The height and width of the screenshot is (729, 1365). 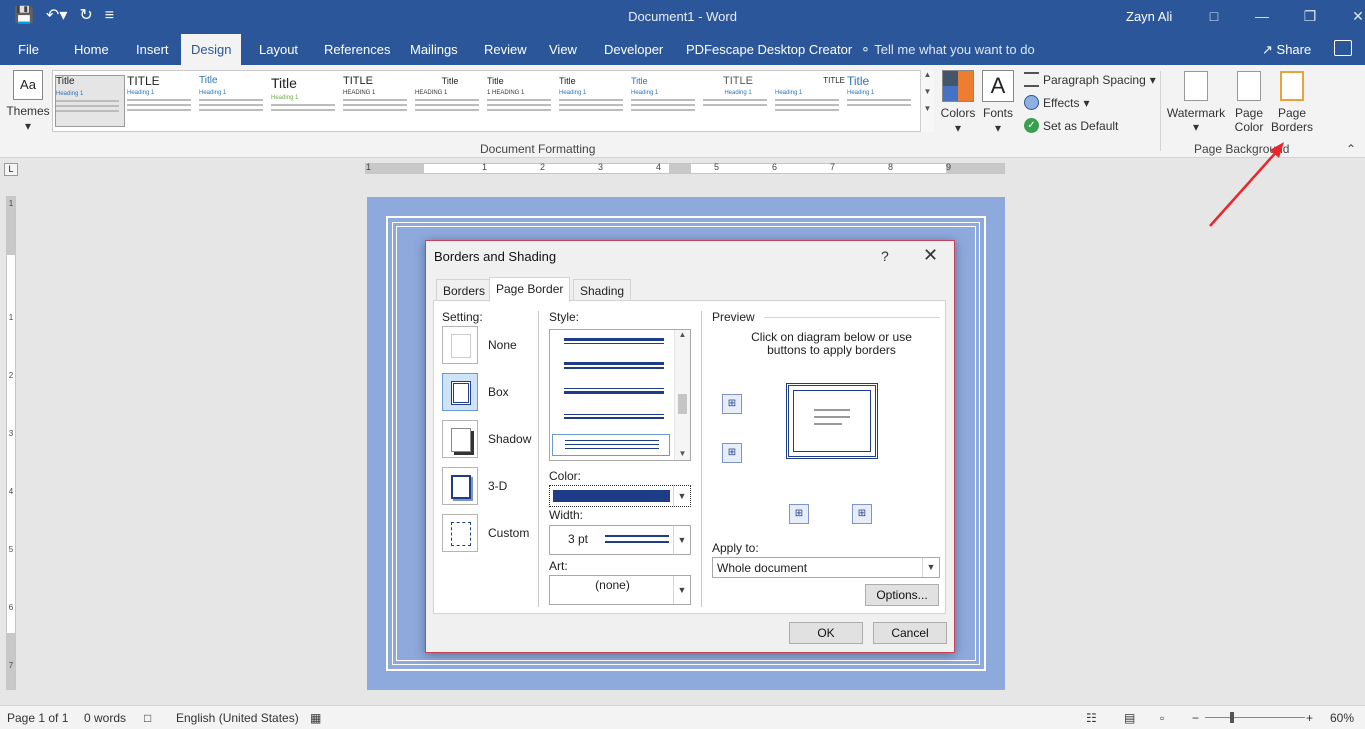 I want to click on print-layout-icon: ▤, so click(x=1129, y=718).